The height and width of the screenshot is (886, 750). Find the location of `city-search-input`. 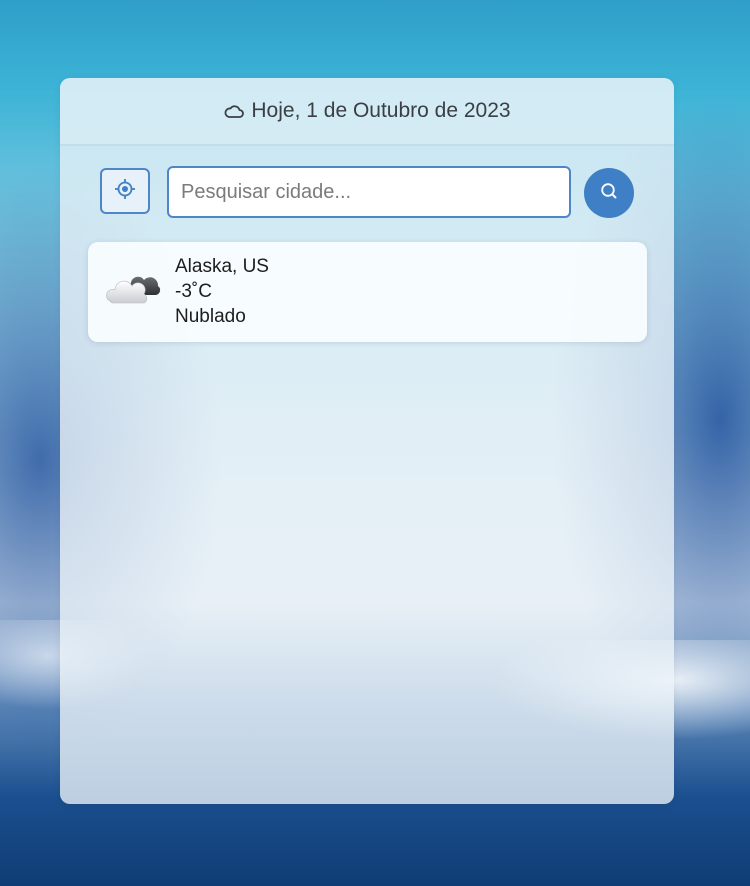

city-search-input is located at coordinates (369, 192).